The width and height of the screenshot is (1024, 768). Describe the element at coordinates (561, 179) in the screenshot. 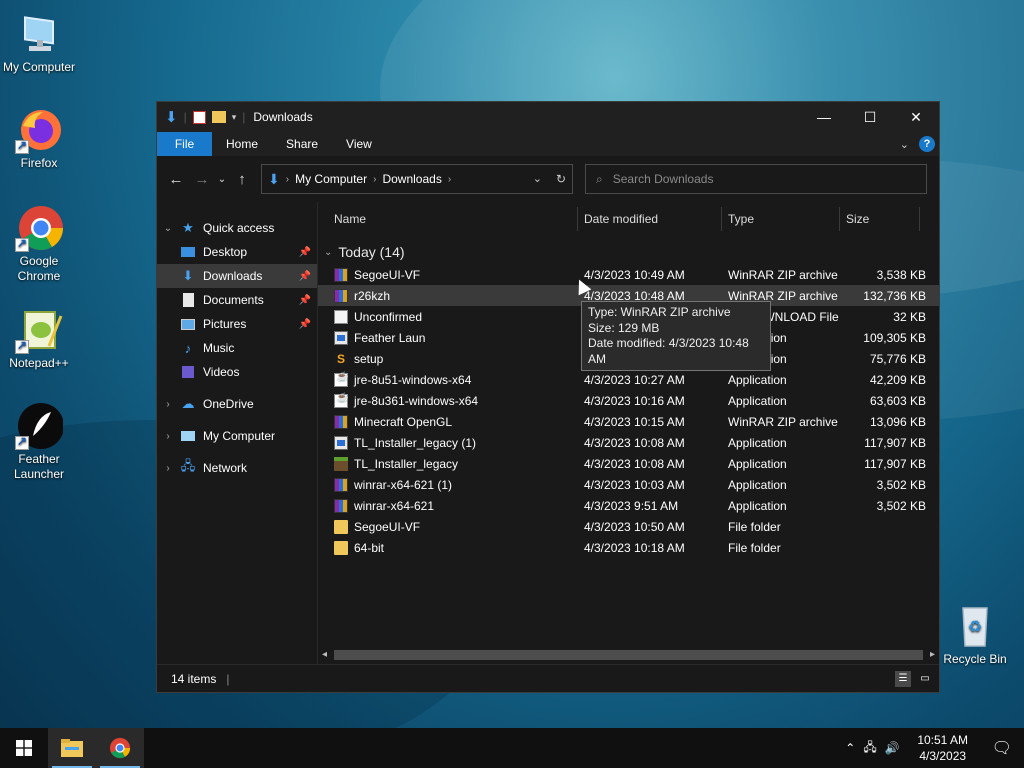

I see `refresh-icon: ↻` at that location.